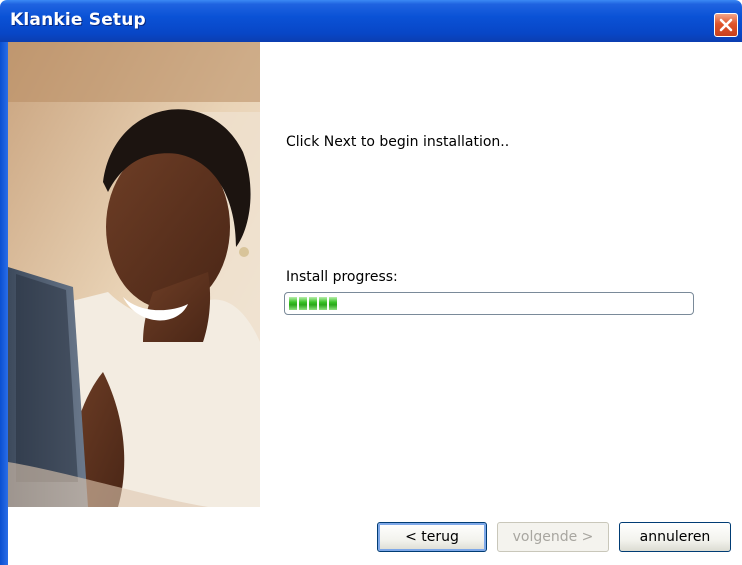 The image size is (742, 565). I want to click on close-button, so click(726, 25).